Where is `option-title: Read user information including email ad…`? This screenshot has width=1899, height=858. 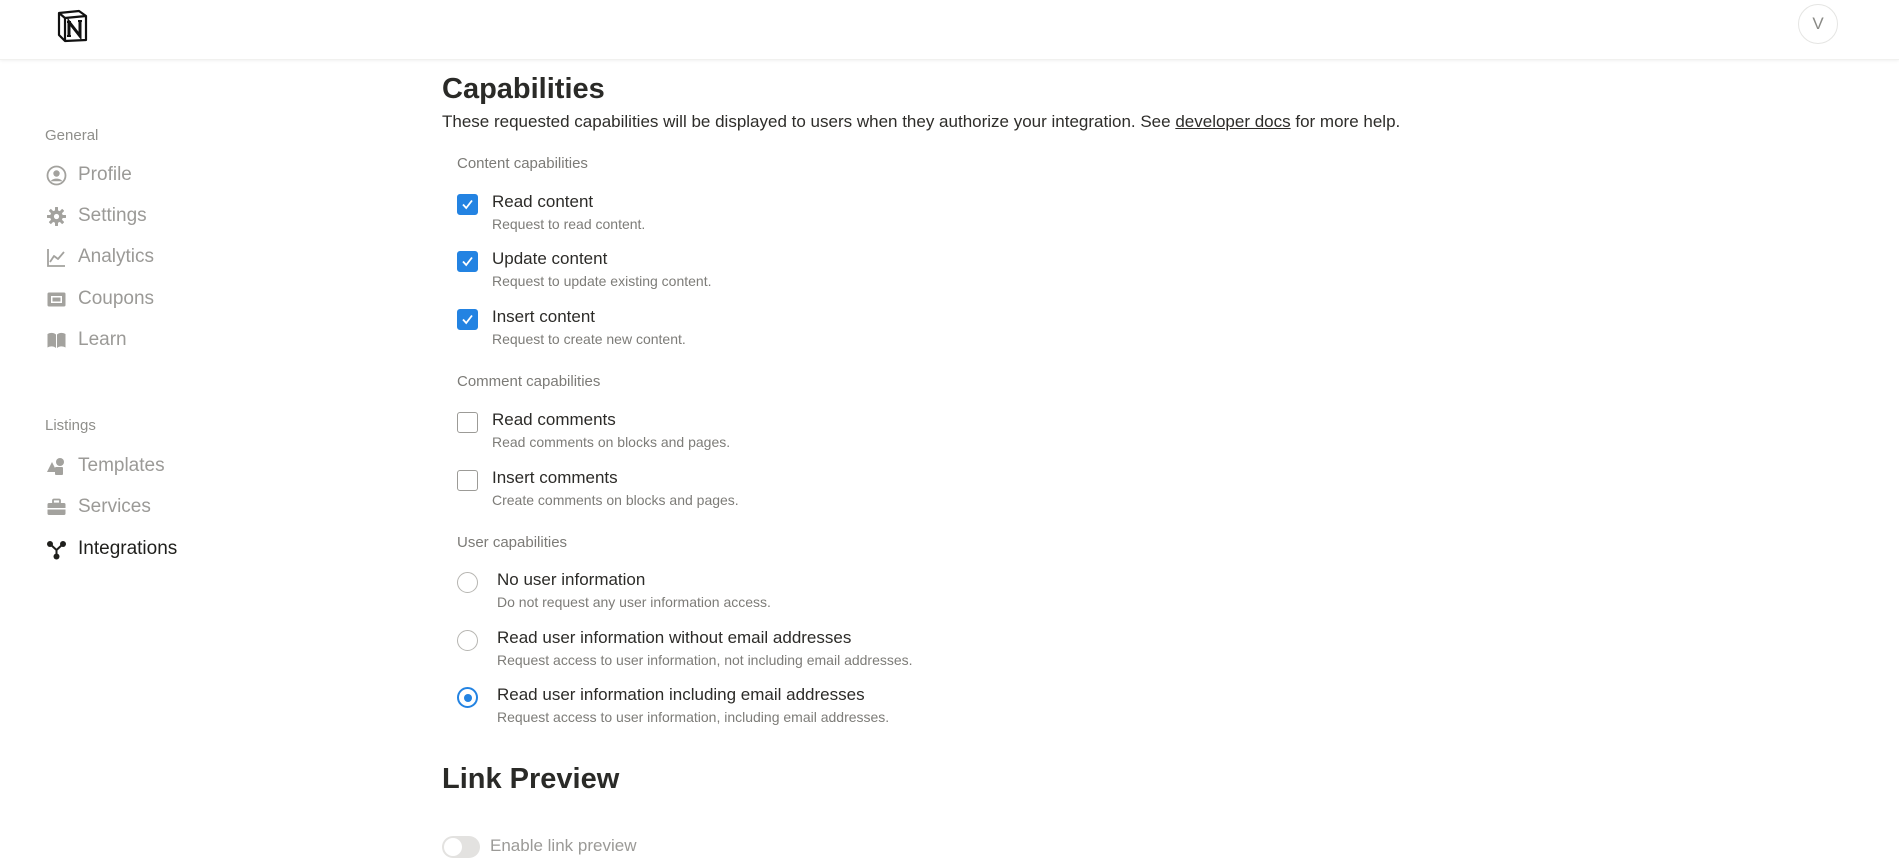 option-title: Read user information including email ad… is located at coordinates (681, 694).